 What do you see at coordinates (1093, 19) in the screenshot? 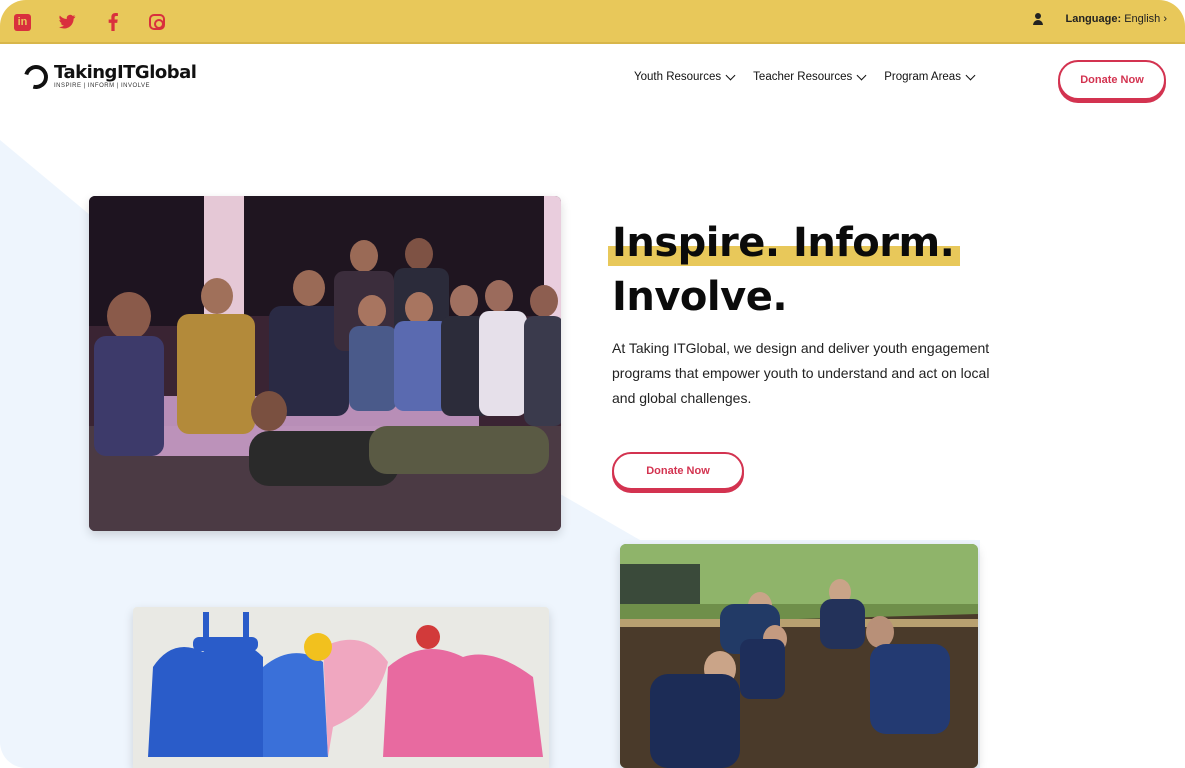
I see `language-label: Language:` at bounding box center [1093, 19].